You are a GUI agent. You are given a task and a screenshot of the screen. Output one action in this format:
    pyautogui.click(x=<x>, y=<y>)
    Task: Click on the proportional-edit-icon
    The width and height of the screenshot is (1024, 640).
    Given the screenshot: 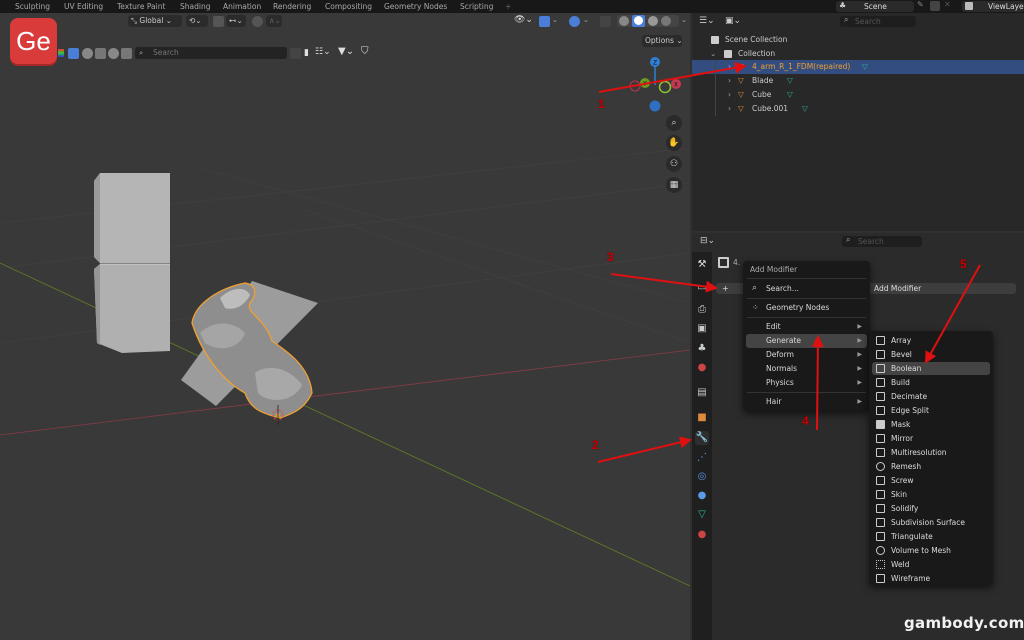 What is the action you would take?
    pyautogui.click(x=257, y=21)
    